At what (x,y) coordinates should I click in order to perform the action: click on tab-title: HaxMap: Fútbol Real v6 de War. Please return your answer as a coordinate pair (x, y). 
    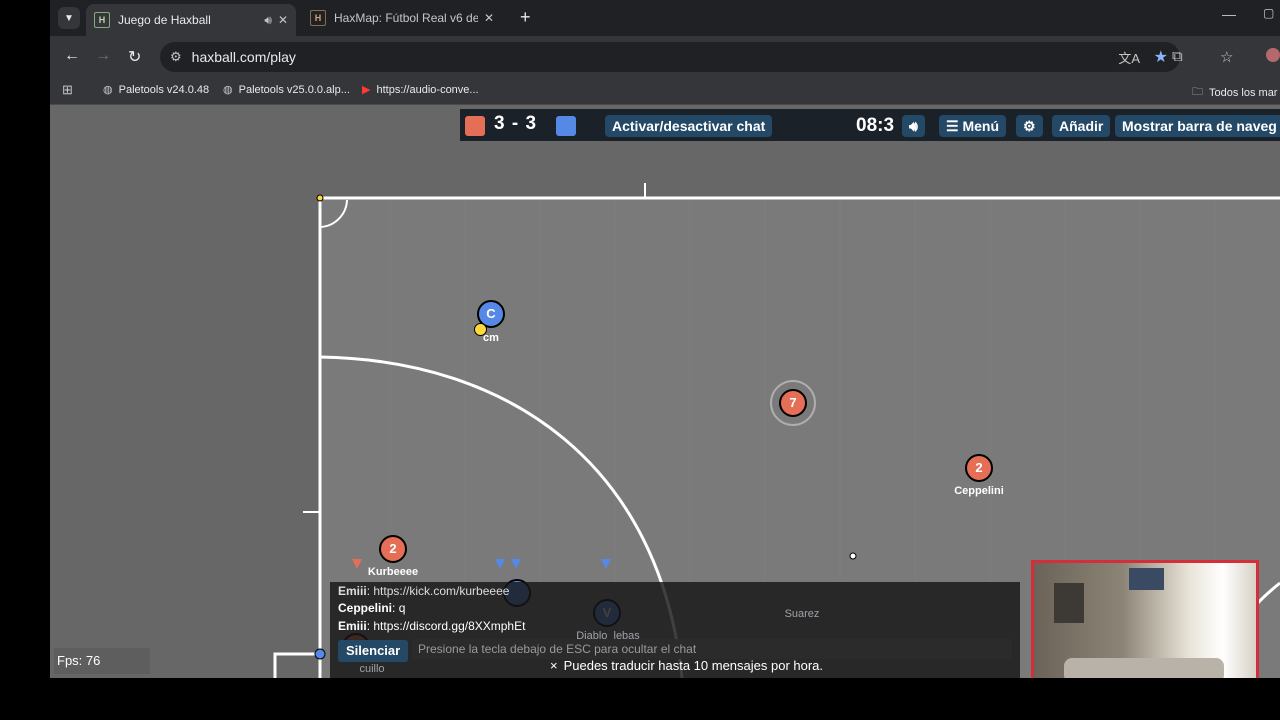
    Looking at the image, I should click on (406, 18).